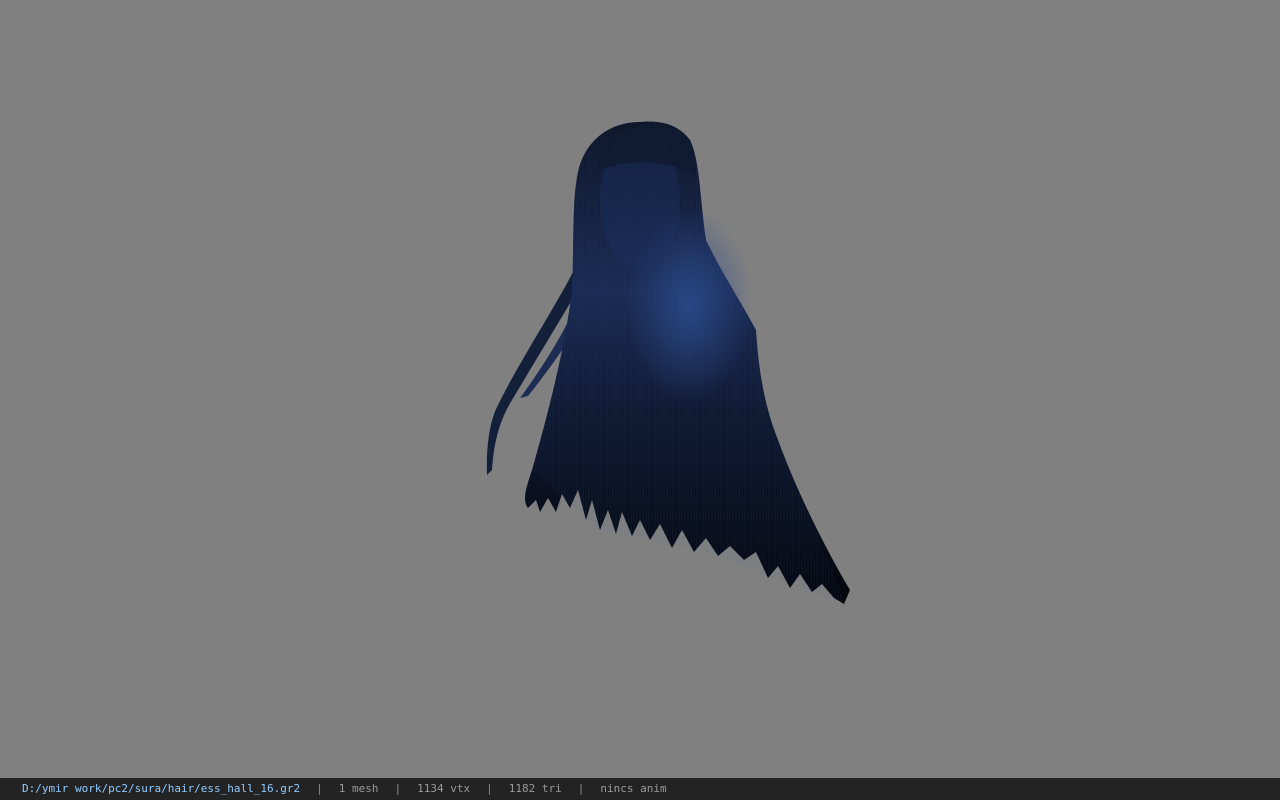  What do you see at coordinates (358, 788) in the screenshot?
I see `mesh-count-label: 1 mesh` at bounding box center [358, 788].